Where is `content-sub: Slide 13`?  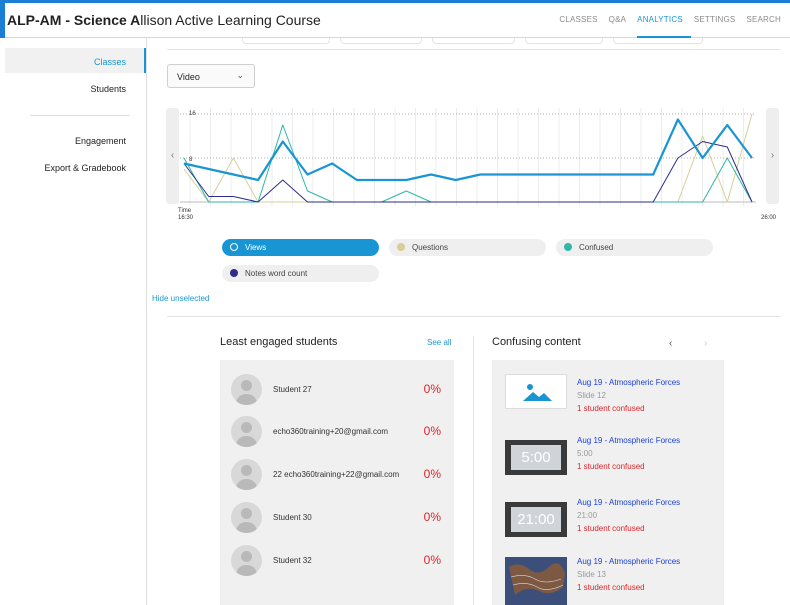 content-sub: Slide 13 is located at coordinates (591, 574).